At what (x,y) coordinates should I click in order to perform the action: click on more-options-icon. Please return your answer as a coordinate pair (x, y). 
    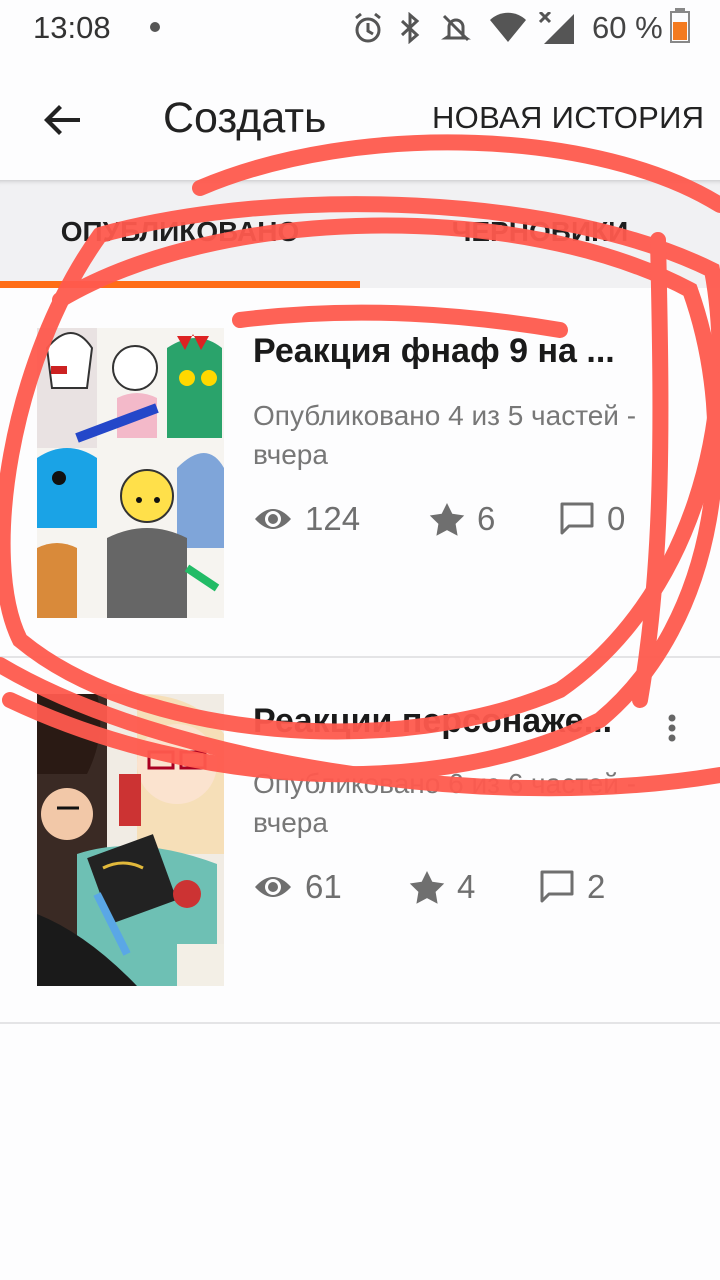
    Looking at the image, I should click on (672, 728).